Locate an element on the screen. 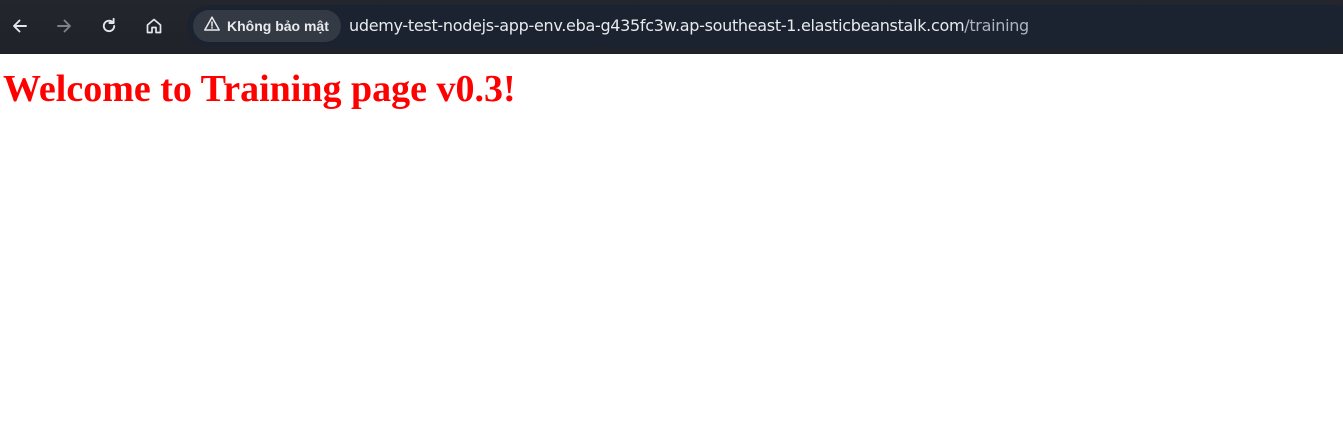  back-button is located at coordinates (20, 26).